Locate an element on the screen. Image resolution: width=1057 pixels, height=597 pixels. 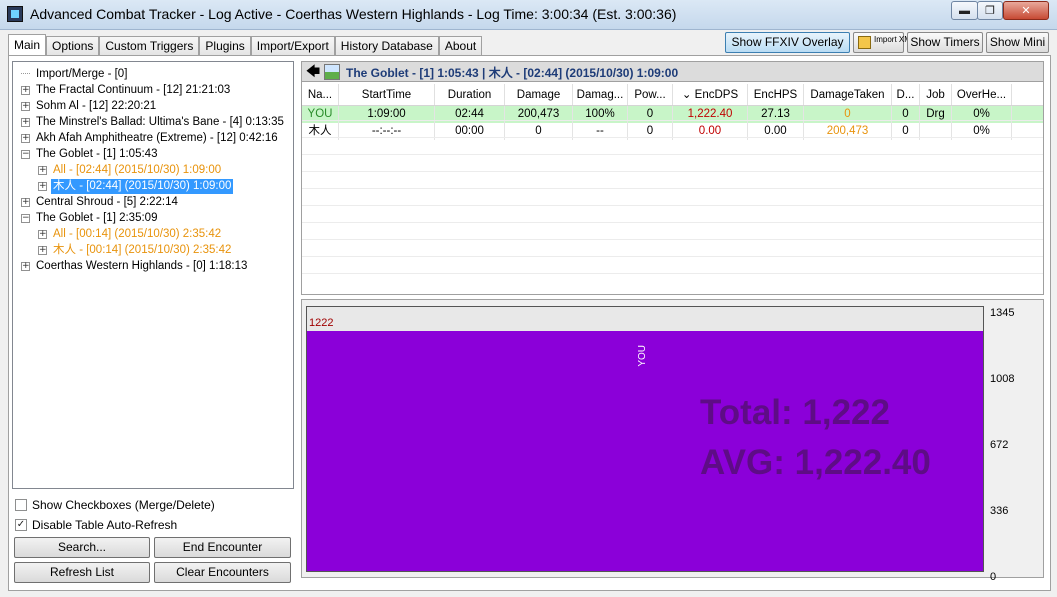
column-header: ⌄ EncDPS is located at coordinates (710, 94).